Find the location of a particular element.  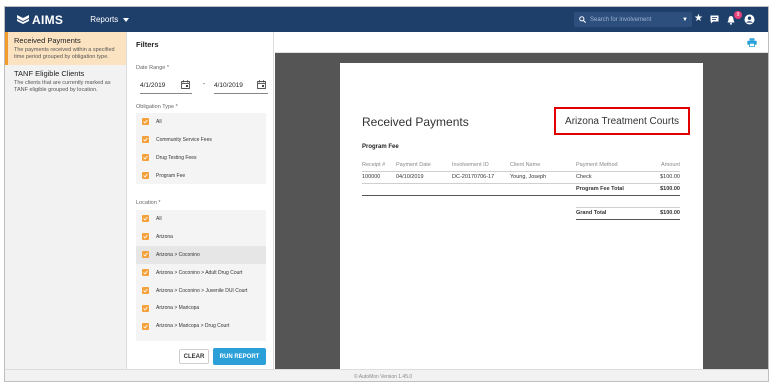

app-name: AIMS is located at coordinates (48, 19).